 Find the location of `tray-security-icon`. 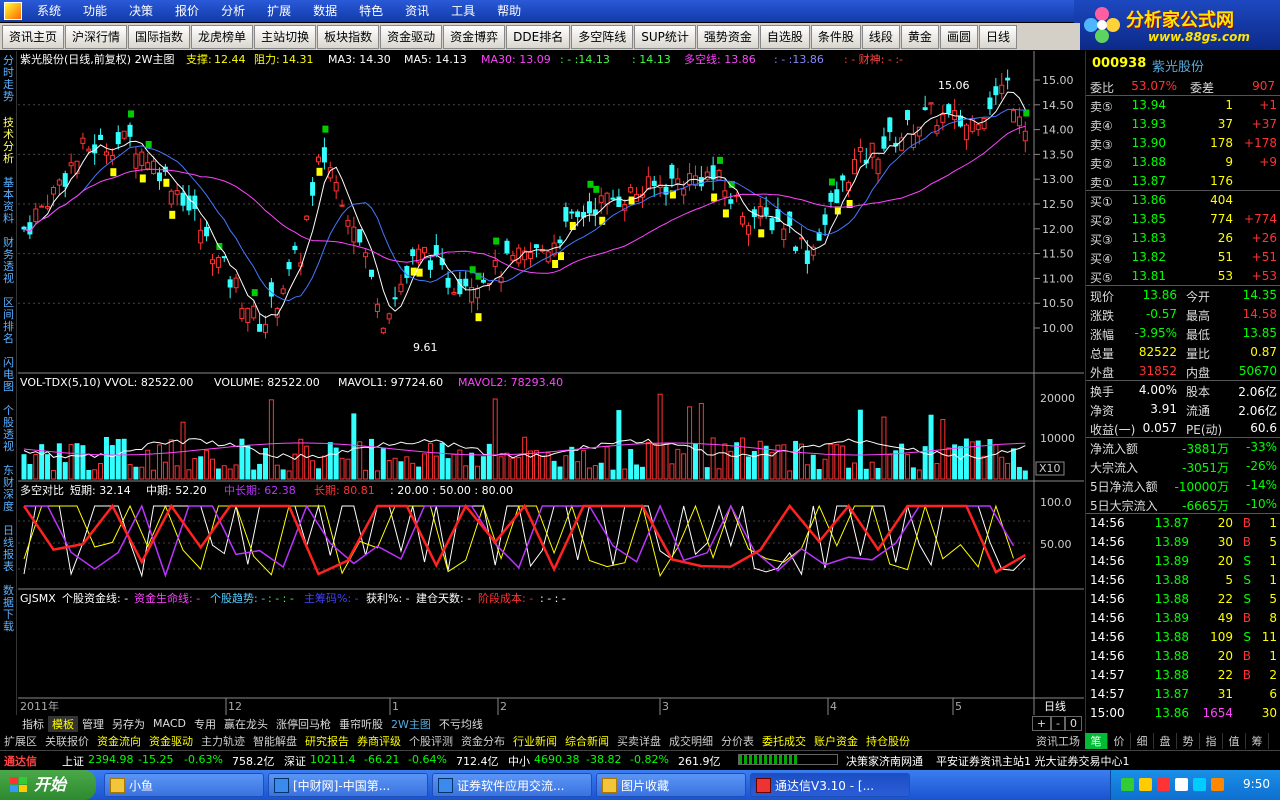

tray-security-icon is located at coordinates (1217, 784).